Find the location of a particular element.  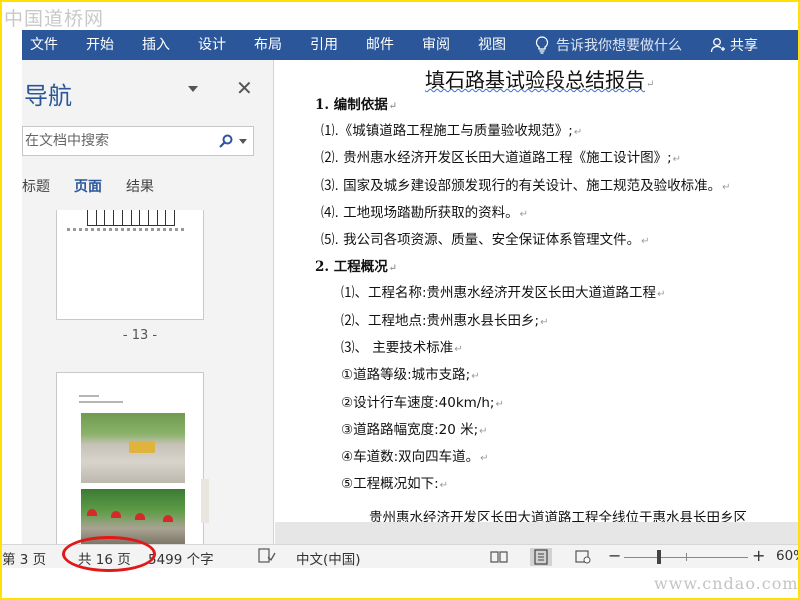

tab-layout: 布局 is located at coordinates (268, 45).